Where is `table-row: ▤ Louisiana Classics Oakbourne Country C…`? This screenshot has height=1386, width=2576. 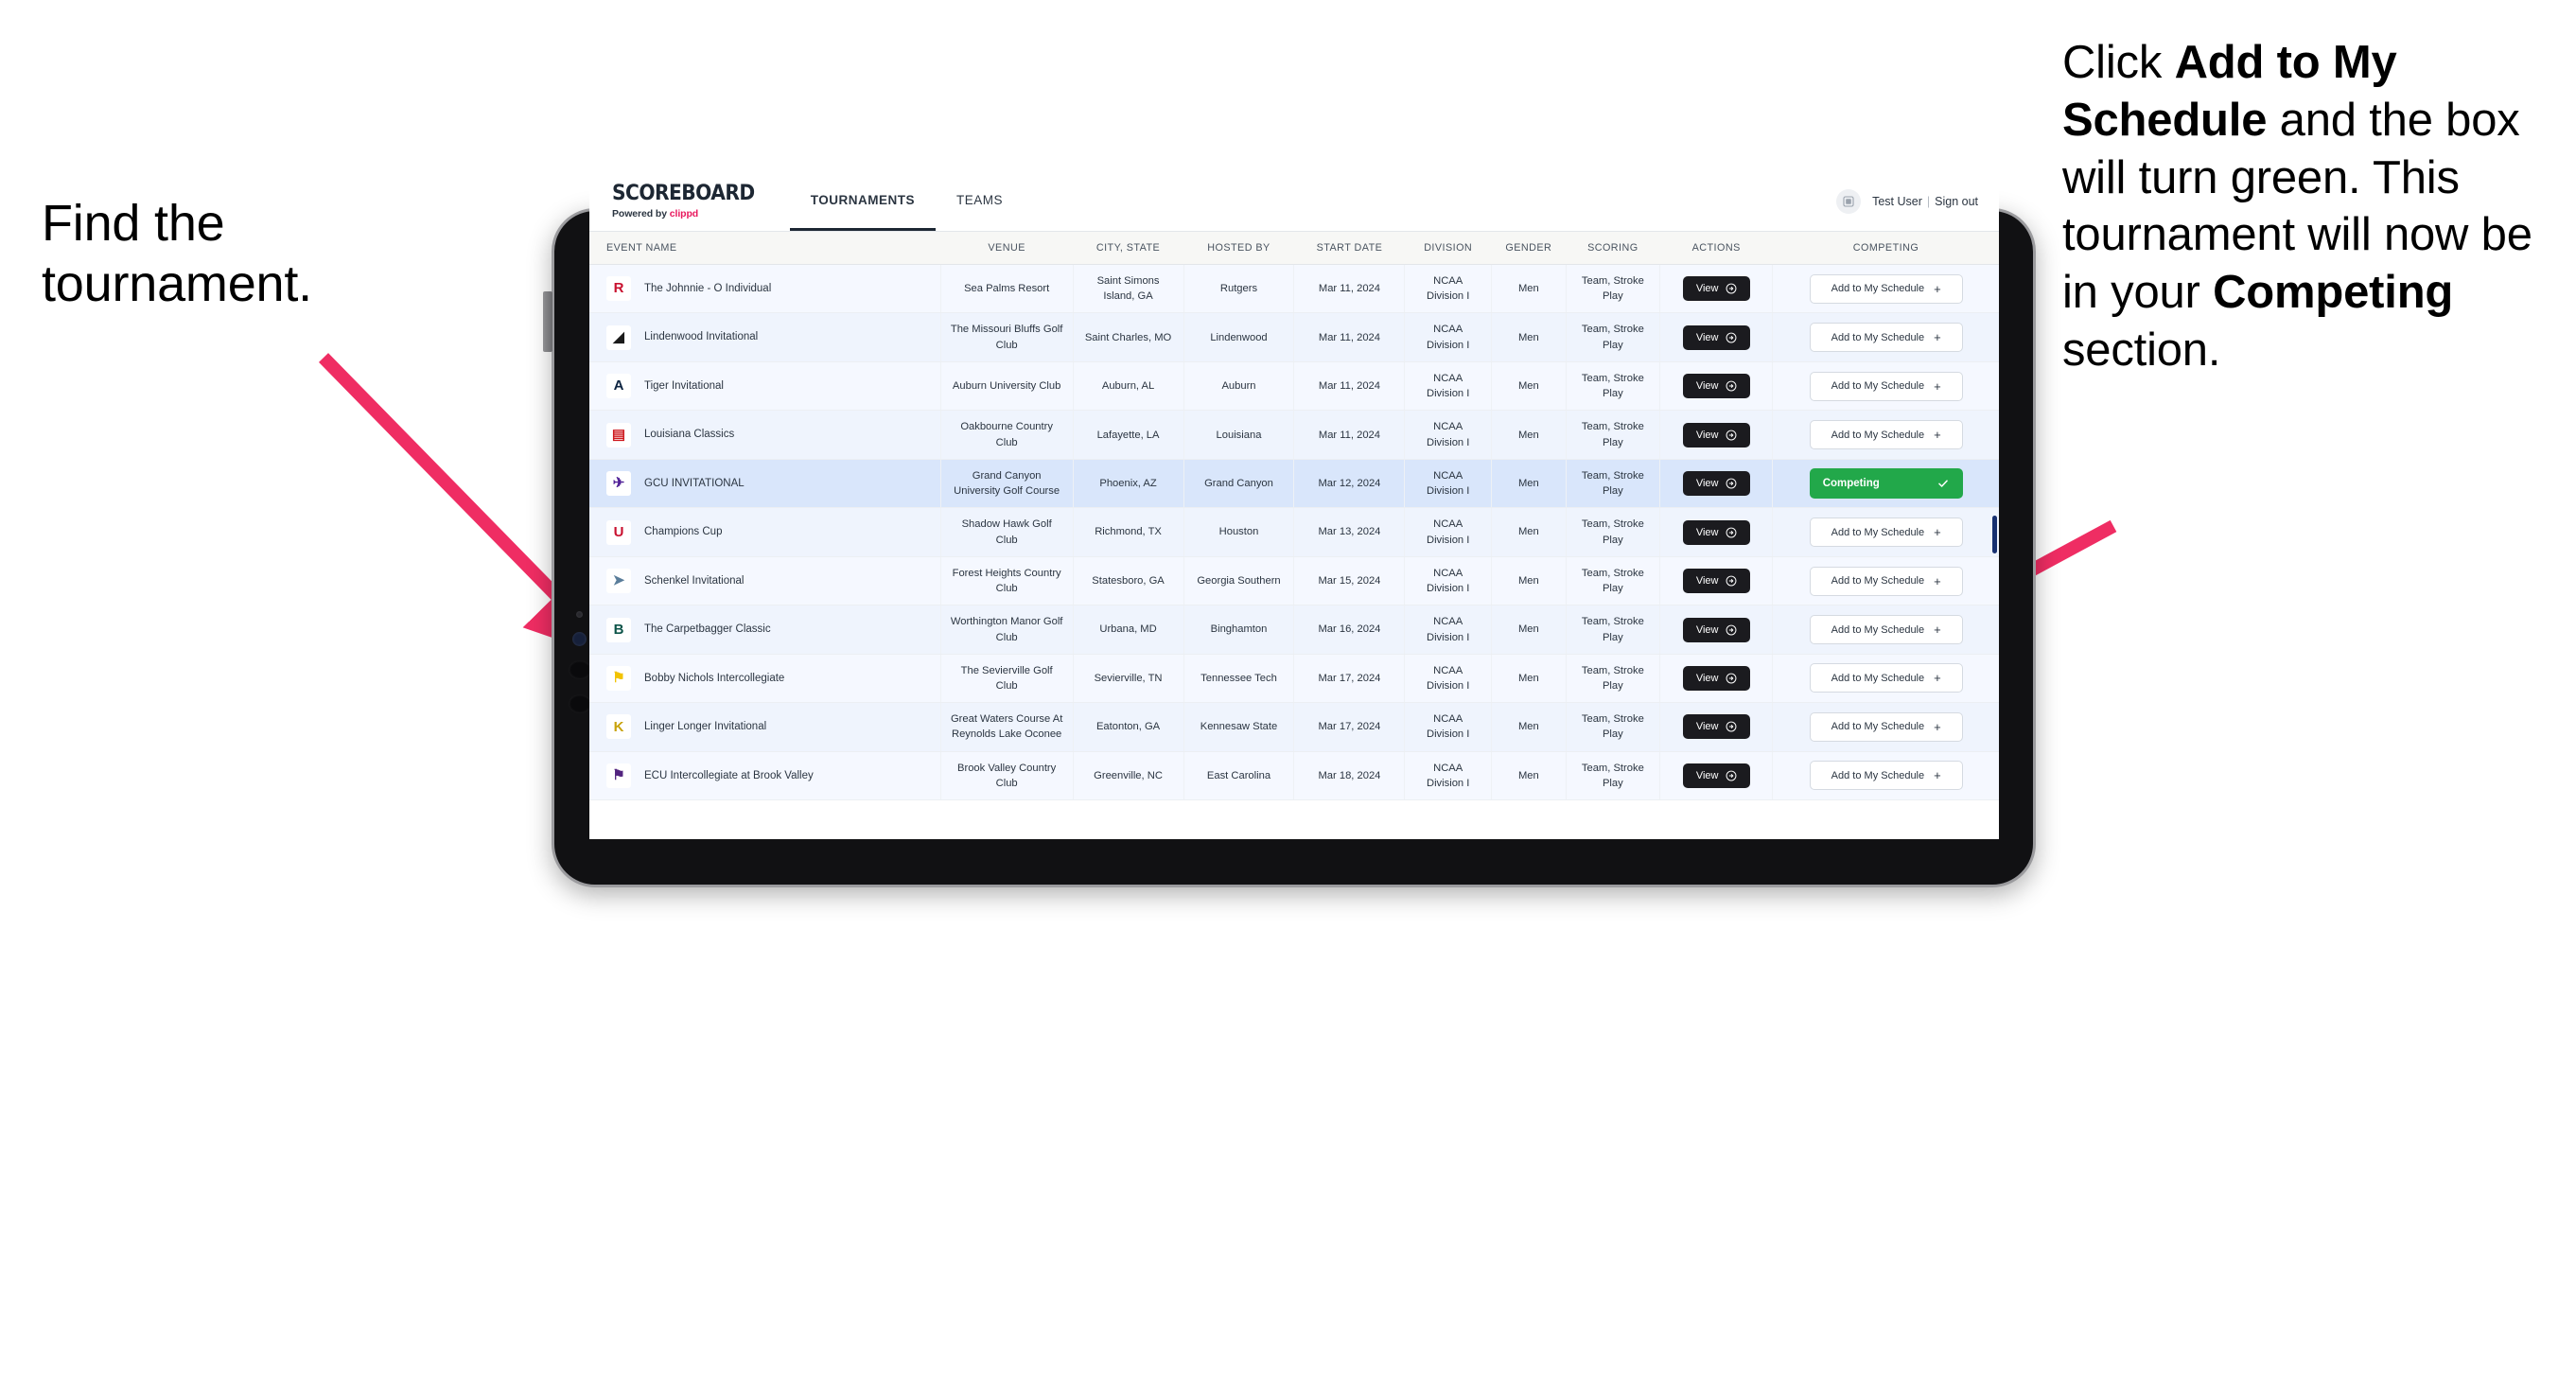
table-row: ▤ Louisiana Classics Oakbourne Country C… is located at coordinates (1294, 435).